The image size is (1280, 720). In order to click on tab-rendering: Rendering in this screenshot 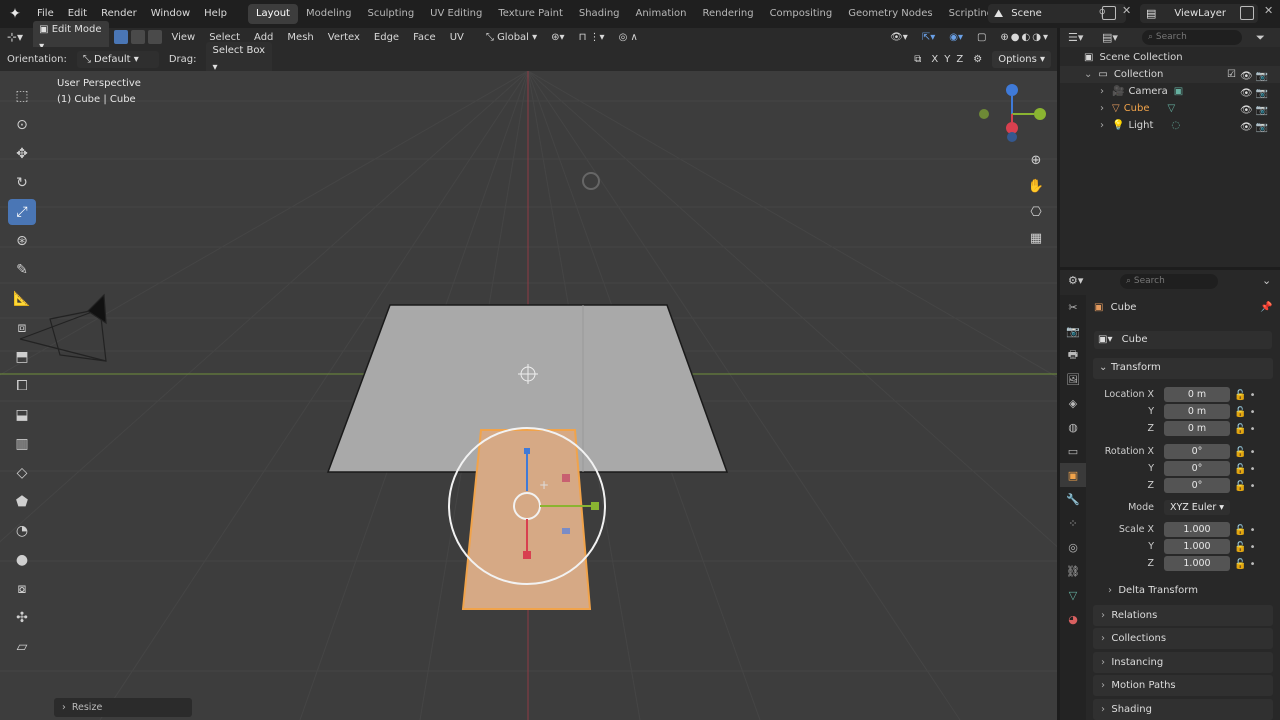, I will do `click(727, 14)`.